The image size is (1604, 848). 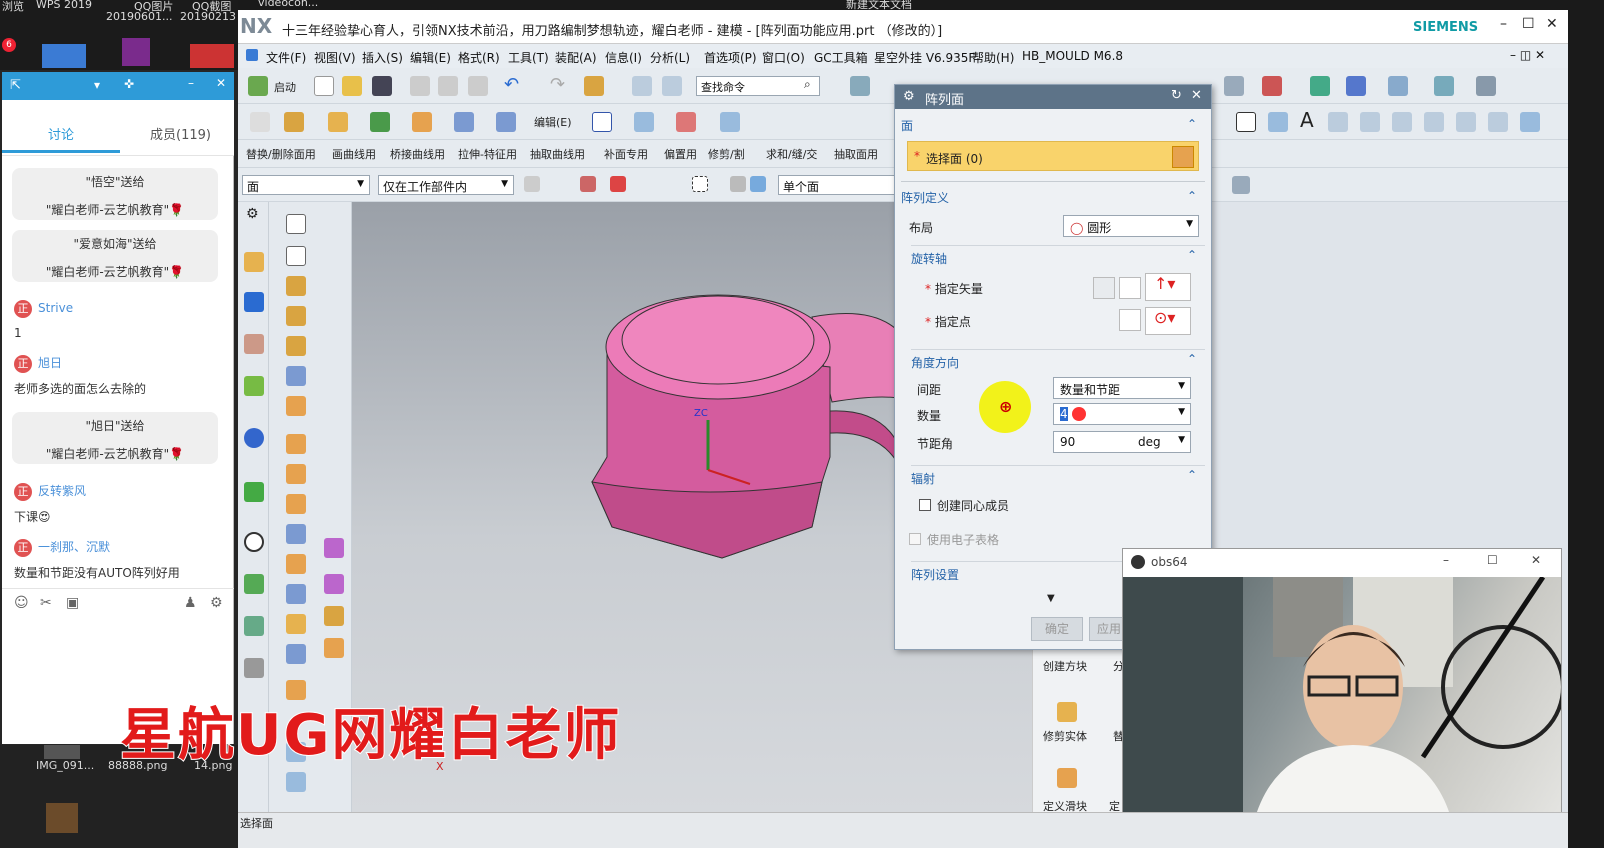 What do you see at coordinates (1130, 320) in the screenshot?
I see `point-dialog-icon` at bounding box center [1130, 320].